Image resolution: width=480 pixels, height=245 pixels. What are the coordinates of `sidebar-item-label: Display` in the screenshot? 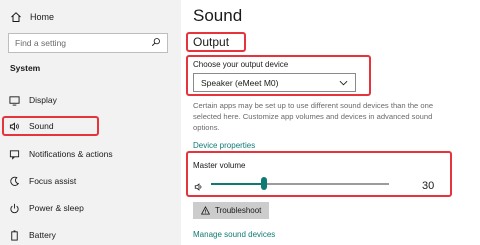 It's located at (43, 100).